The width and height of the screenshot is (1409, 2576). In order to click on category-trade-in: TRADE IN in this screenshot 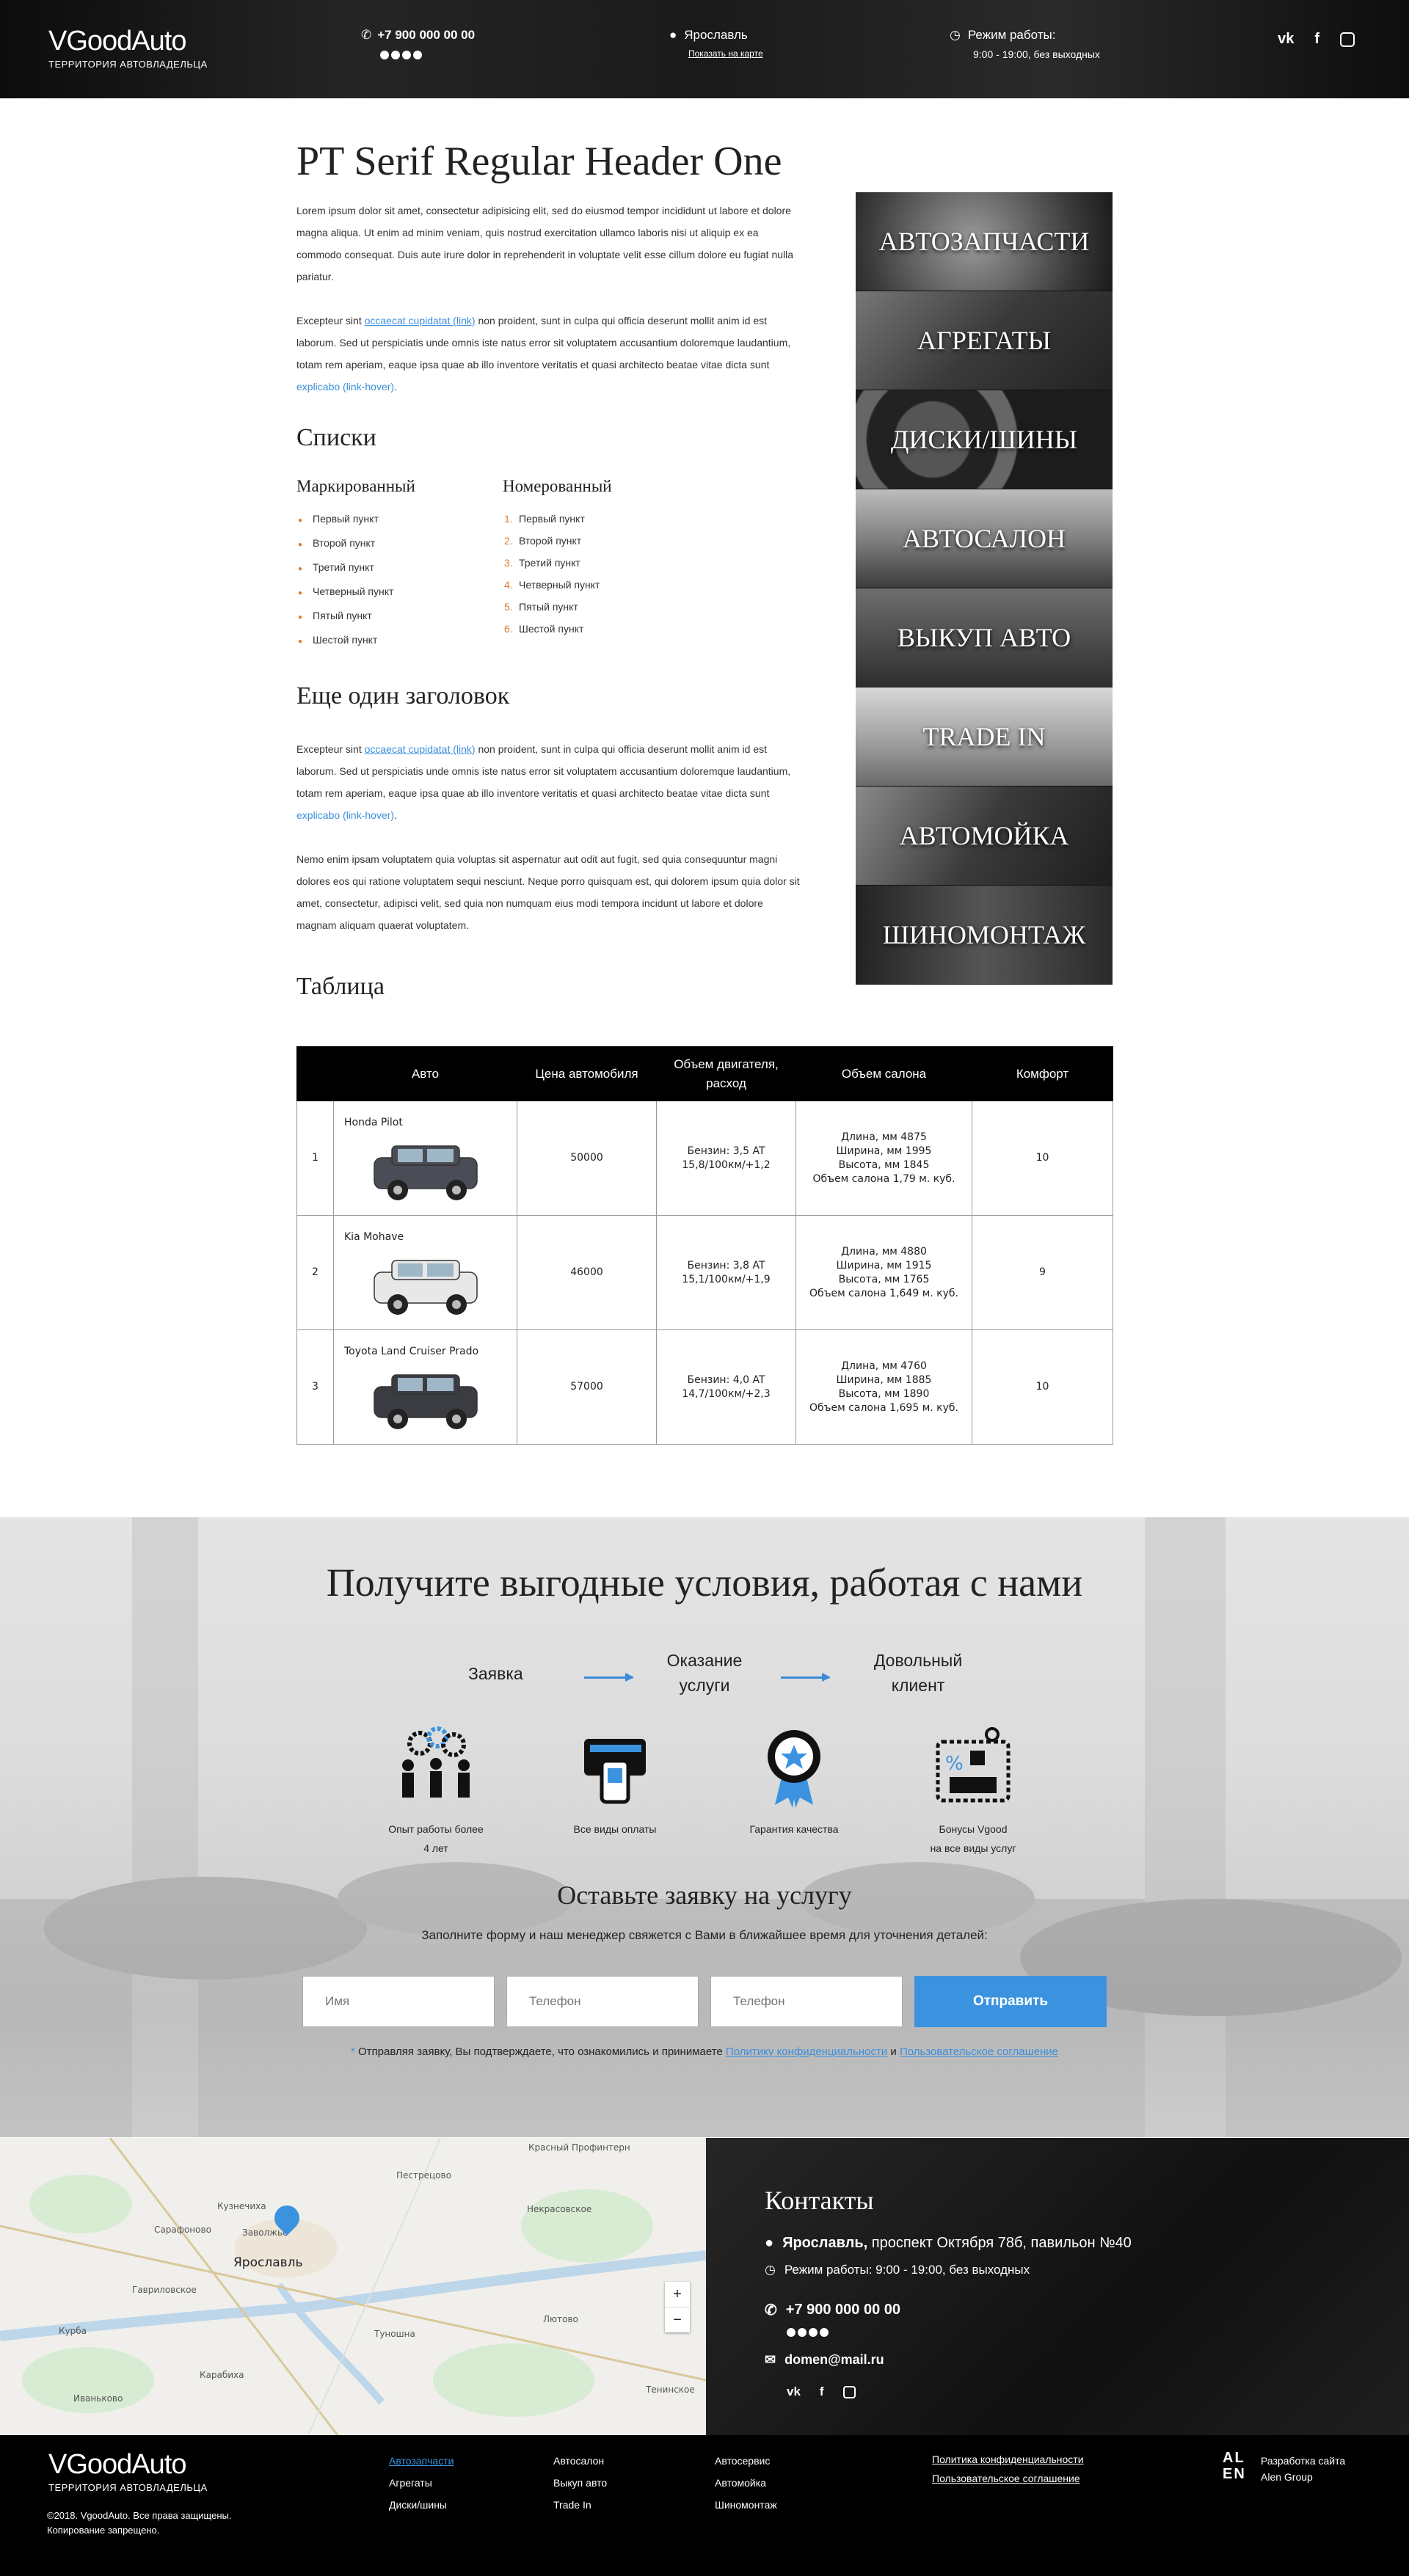, I will do `click(985, 737)`.